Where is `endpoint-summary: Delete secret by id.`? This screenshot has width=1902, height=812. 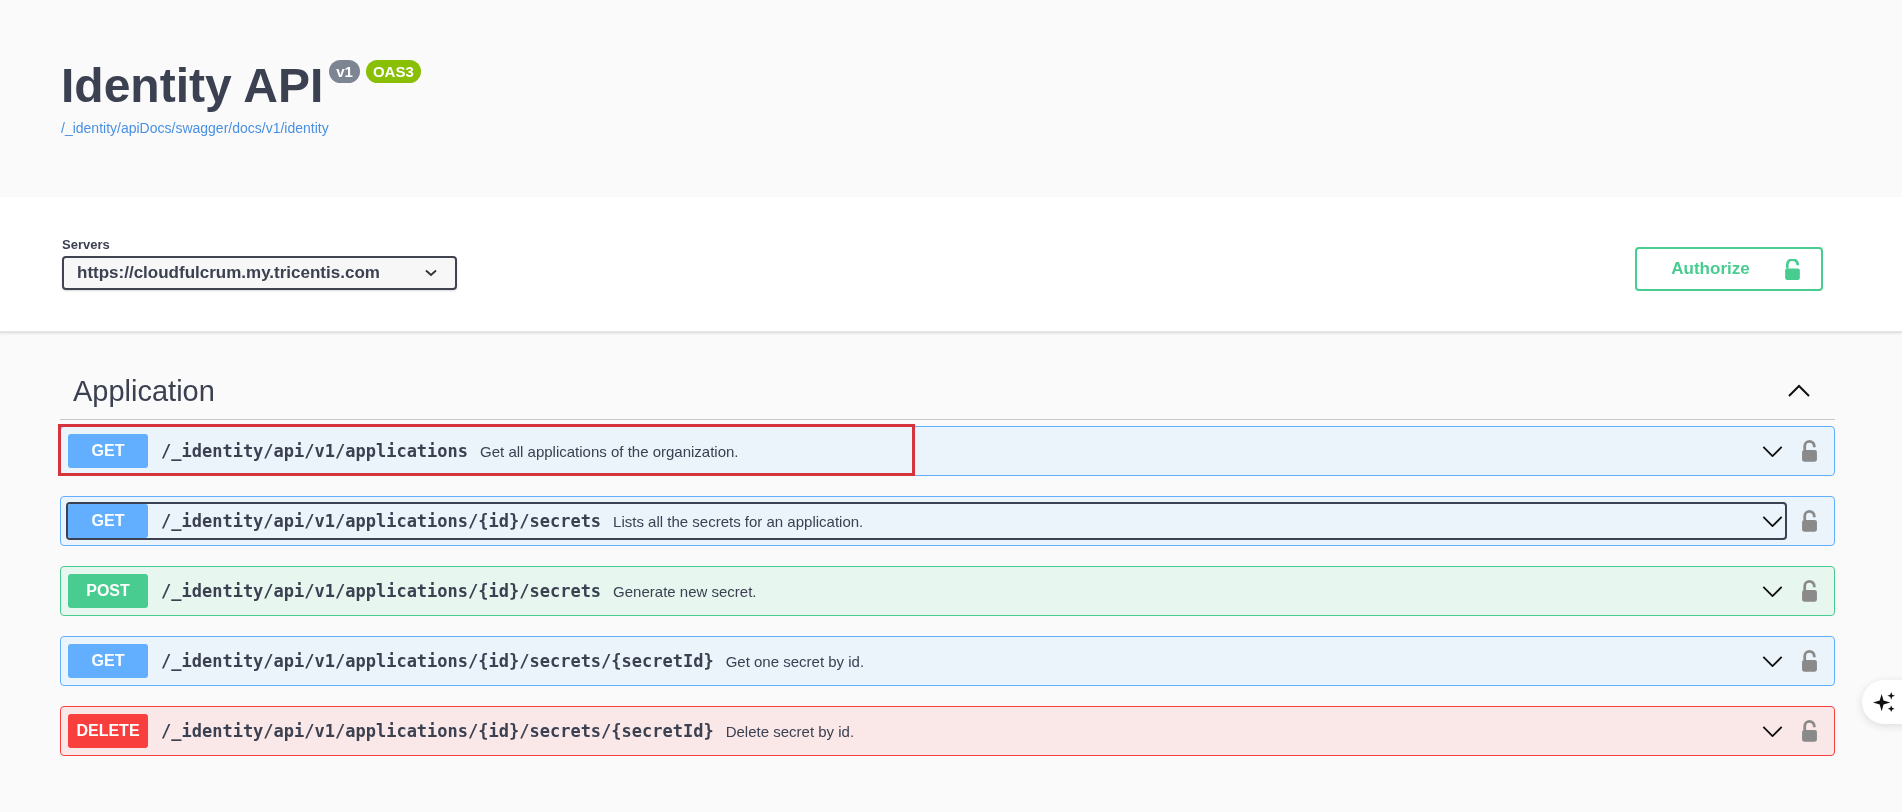 endpoint-summary: Delete secret by id. is located at coordinates (790, 731).